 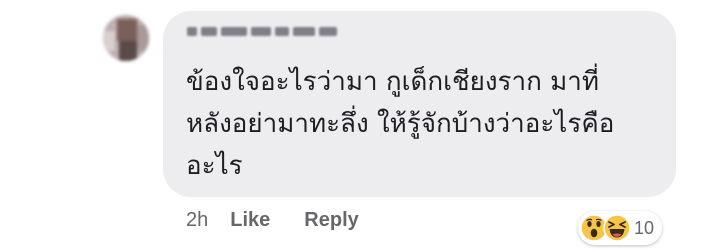 What do you see at coordinates (250, 220) in the screenshot?
I see `like-button: Like` at bounding box center [250, 220].